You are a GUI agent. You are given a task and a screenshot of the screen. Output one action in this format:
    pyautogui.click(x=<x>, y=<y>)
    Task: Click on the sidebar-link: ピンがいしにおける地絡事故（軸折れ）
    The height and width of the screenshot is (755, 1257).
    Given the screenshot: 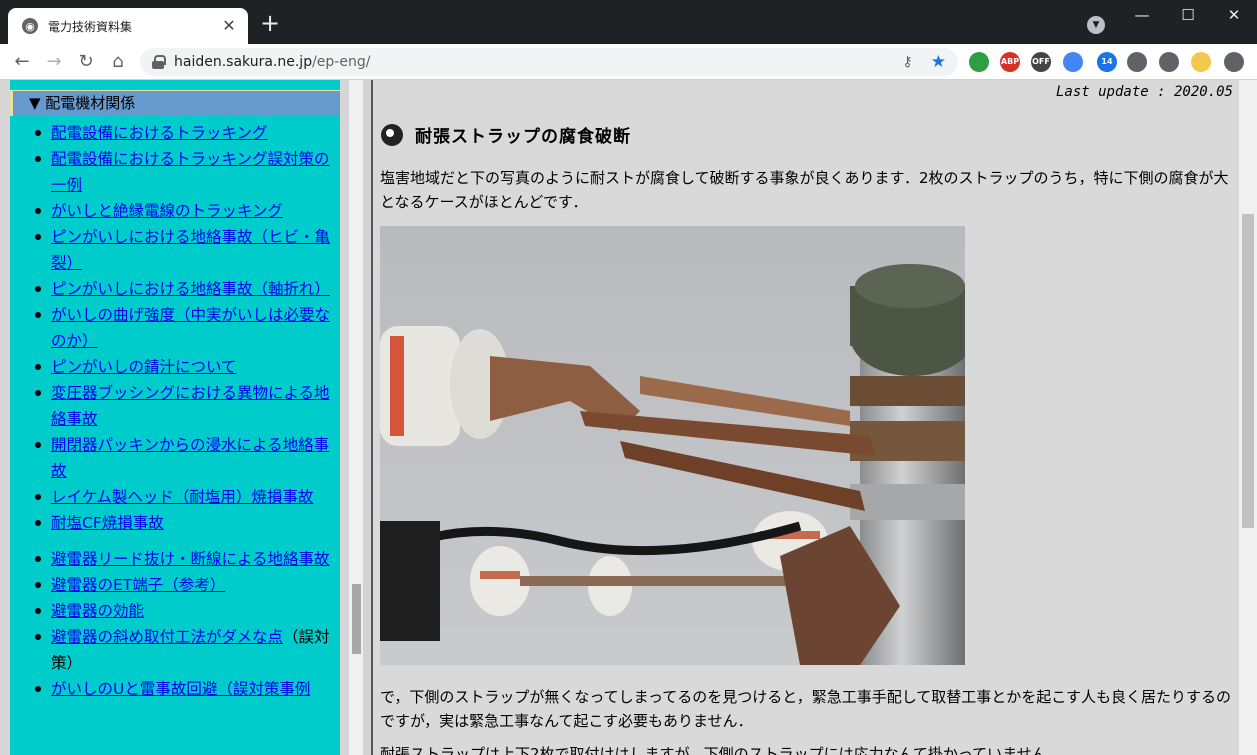 What is the action you would take?
    pyautogui.click(x=190, y=289)
    